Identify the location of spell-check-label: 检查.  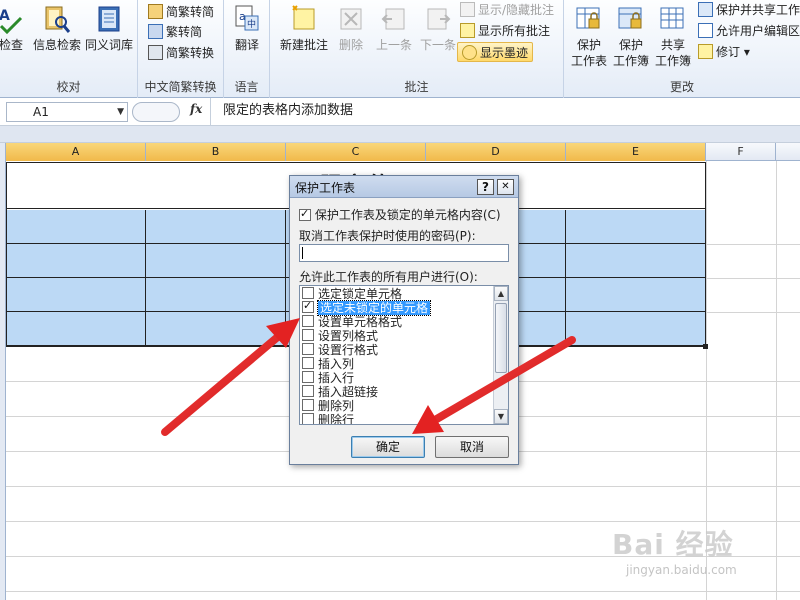
(11, 45).